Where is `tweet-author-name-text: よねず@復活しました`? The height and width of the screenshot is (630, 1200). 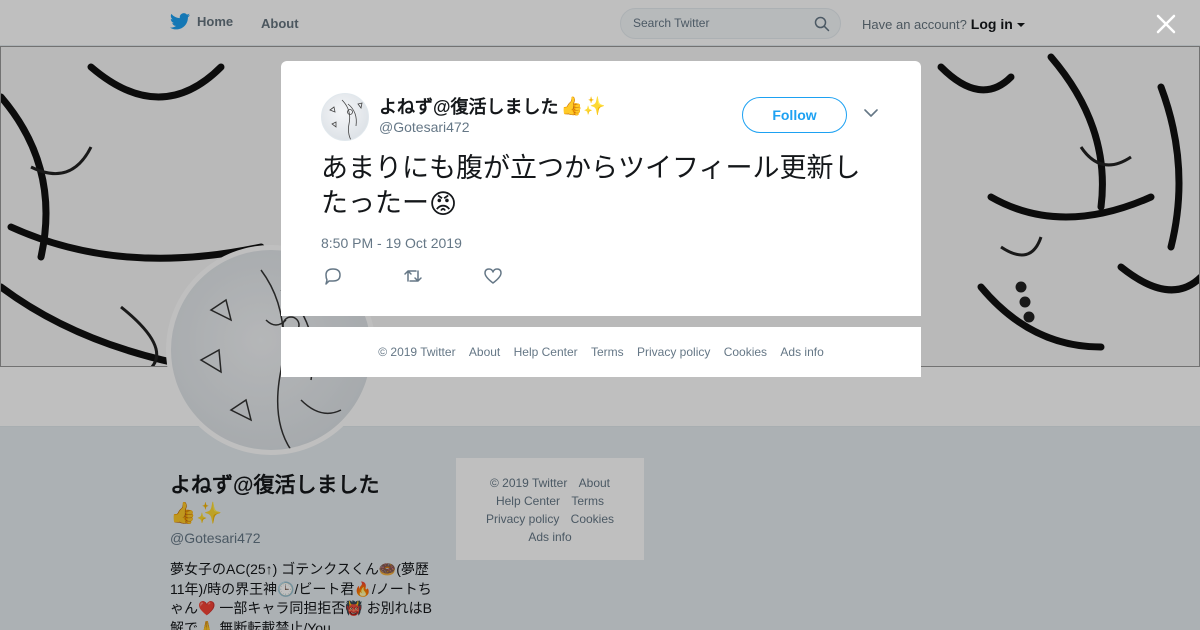 tweet-author-name-text: よねず@復活しました is located at coordinates (469, 107).